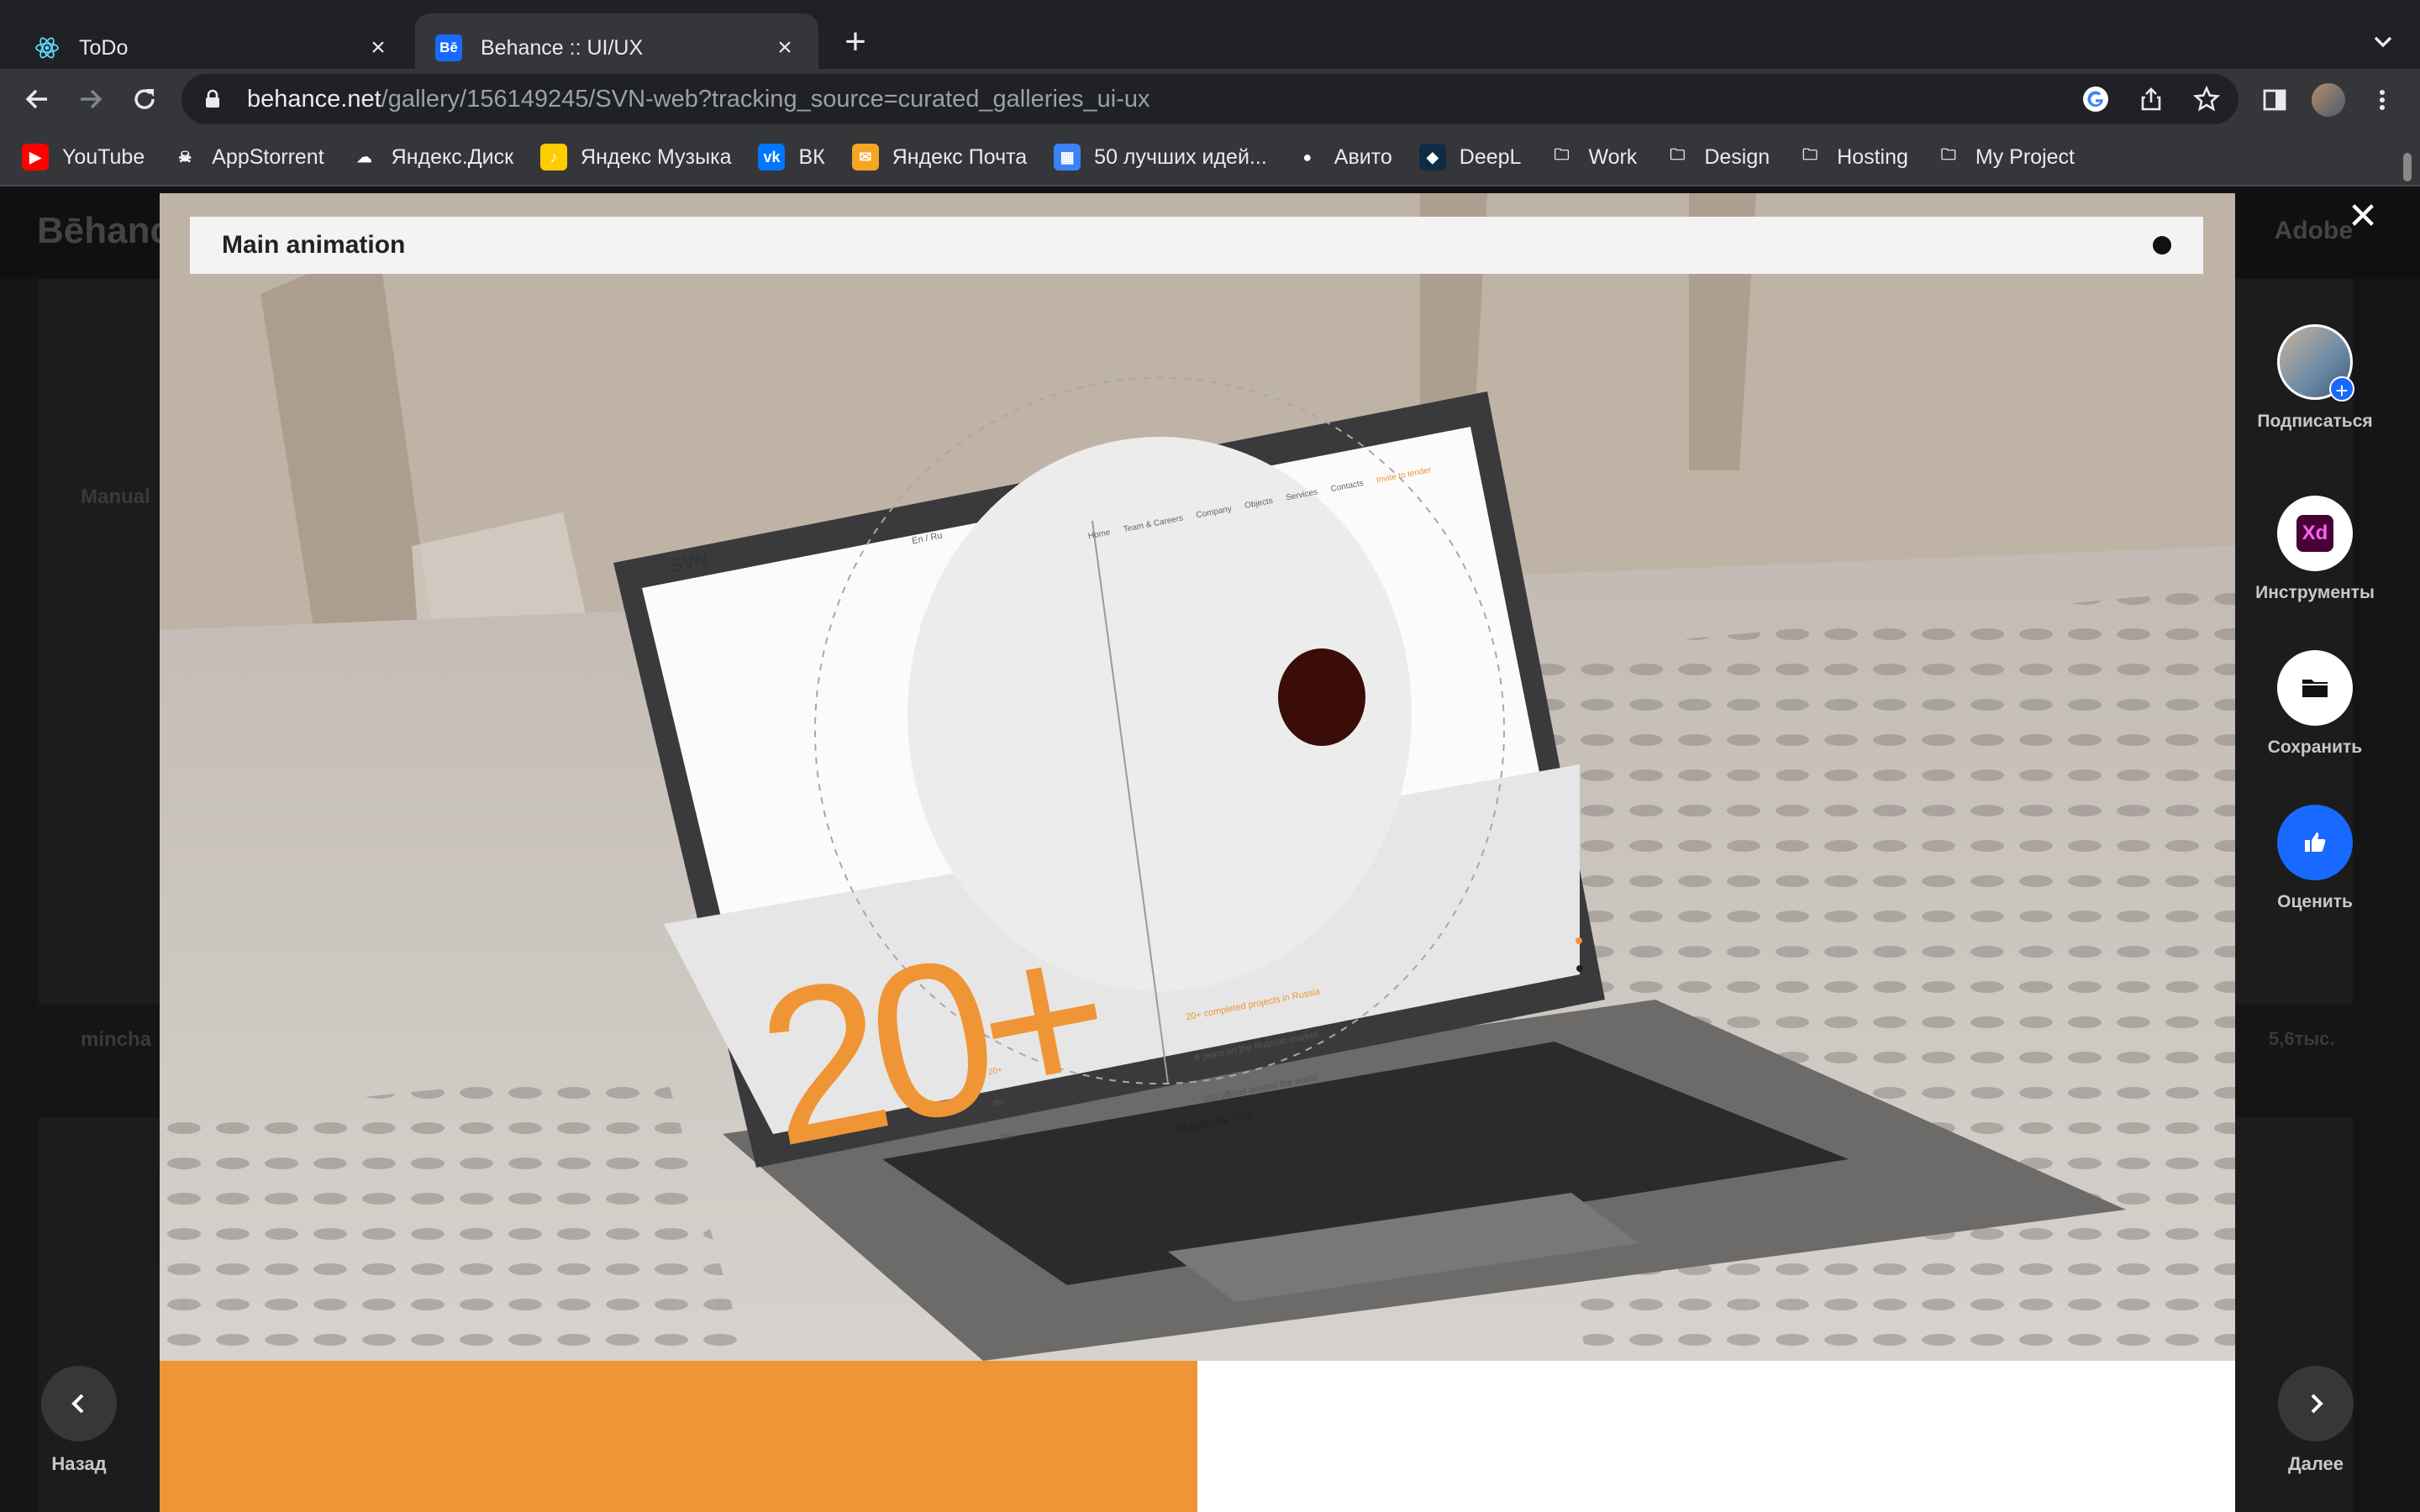  I want to click on yandex-disk-icon: ☁, so click(364, 157).